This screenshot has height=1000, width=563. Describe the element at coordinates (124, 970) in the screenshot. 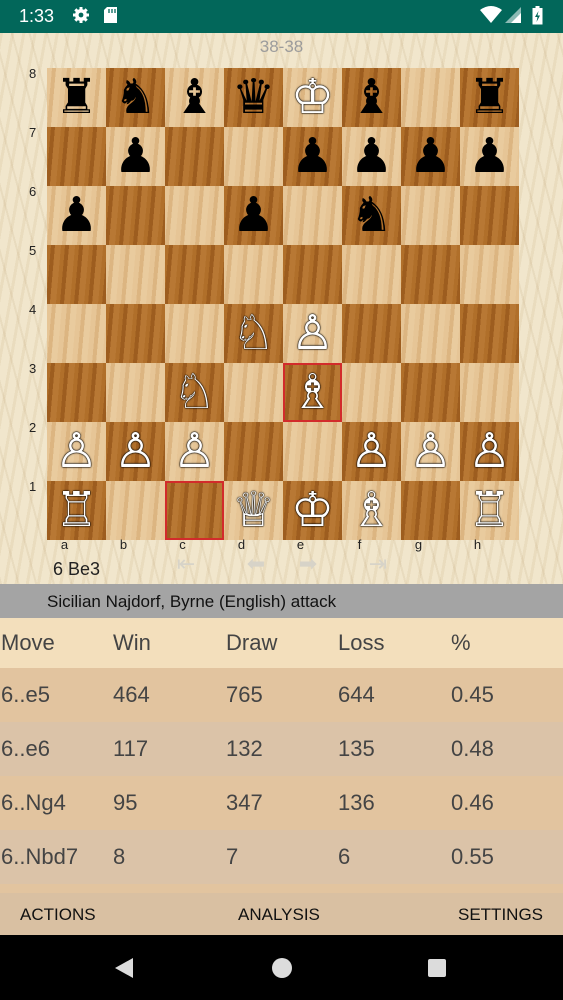

I see `back-icon` at that location.